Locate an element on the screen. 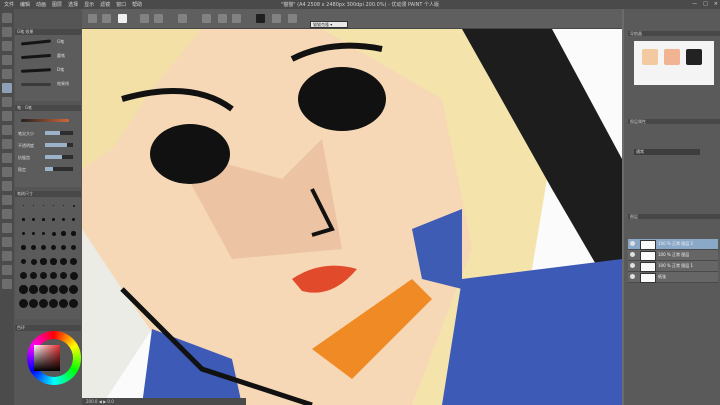 Image resolution: width=720 pixels, height=405 pixels. layer-row: 100 % 正常 图层 2 is located at coordinates (673, 244).